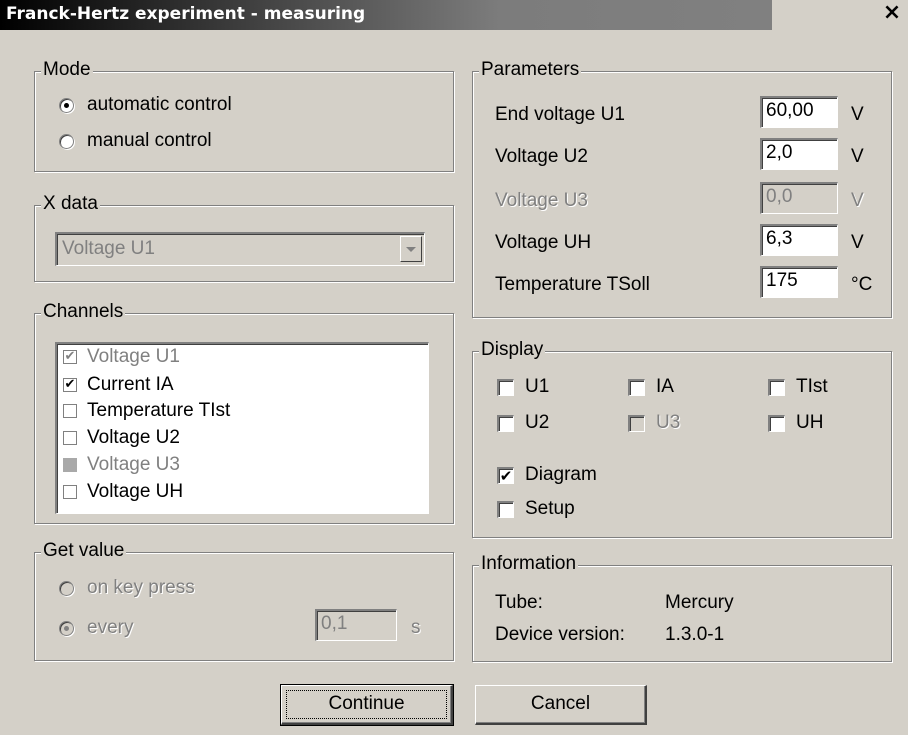 The width and height of the screenshot is (908, 735). Describe the element at coordinates (541, 156) in the screenshot. I see `param-label-voltage-u2: Voltage U2` at that location.